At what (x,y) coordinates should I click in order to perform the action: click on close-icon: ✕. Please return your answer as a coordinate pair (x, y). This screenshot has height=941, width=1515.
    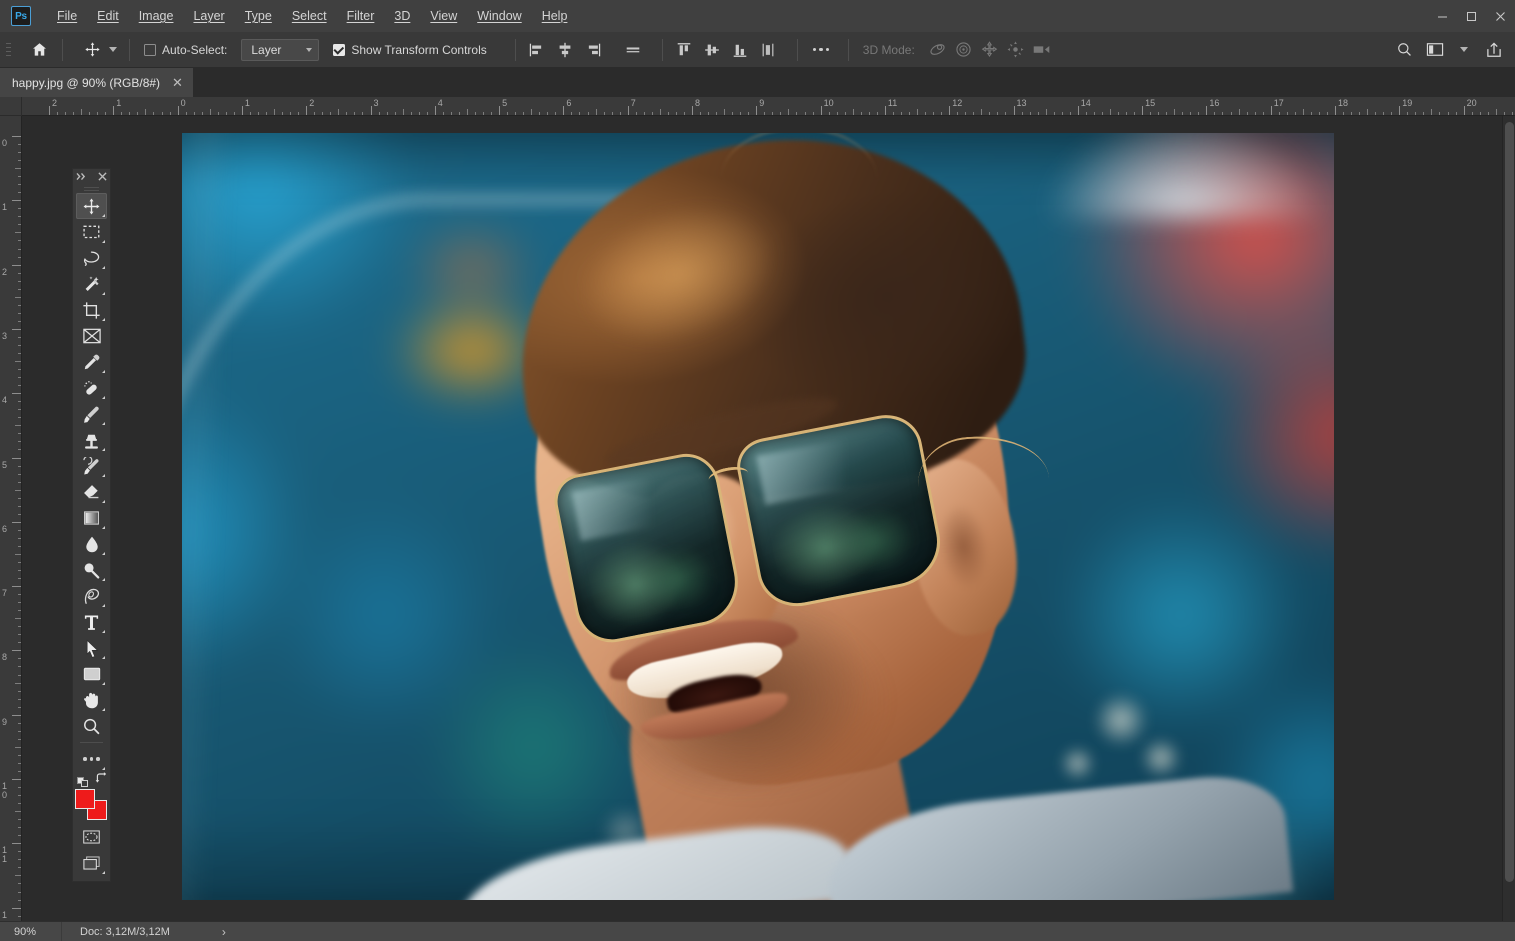
    Looking at the image, I should click on (177, 82).